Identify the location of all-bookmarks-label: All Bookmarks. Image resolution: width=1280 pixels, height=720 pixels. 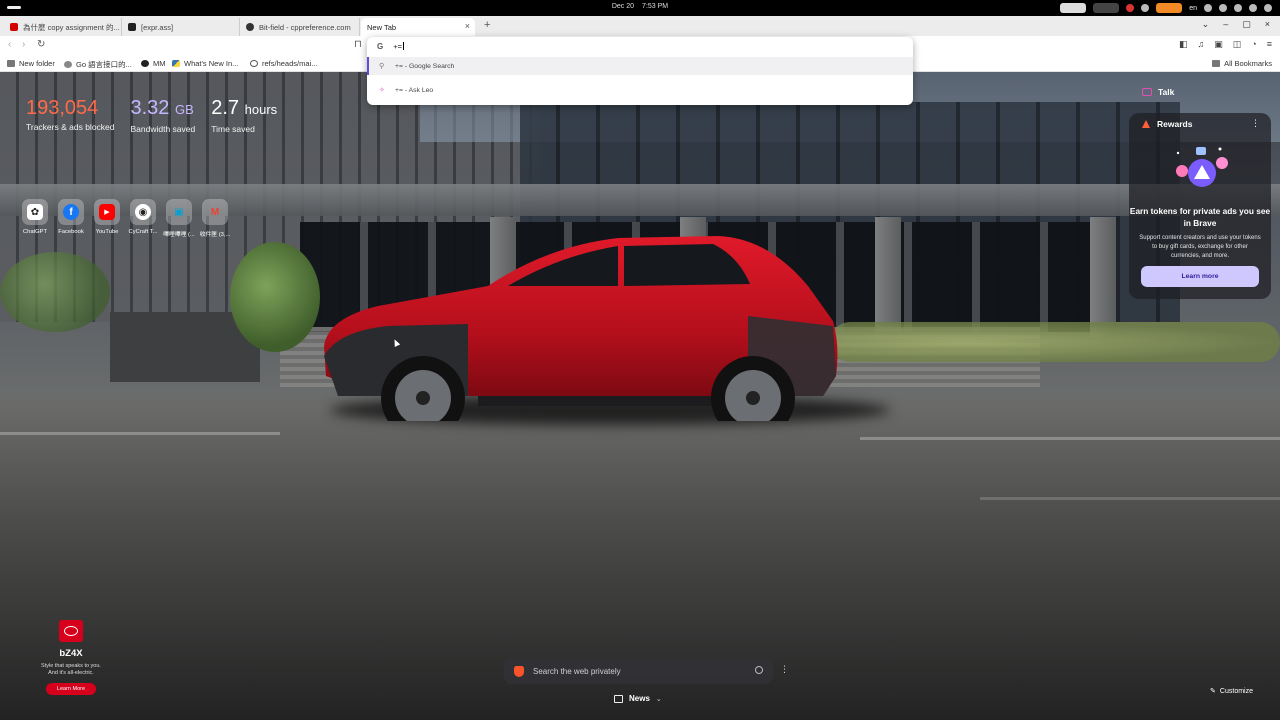
(1248, 63).